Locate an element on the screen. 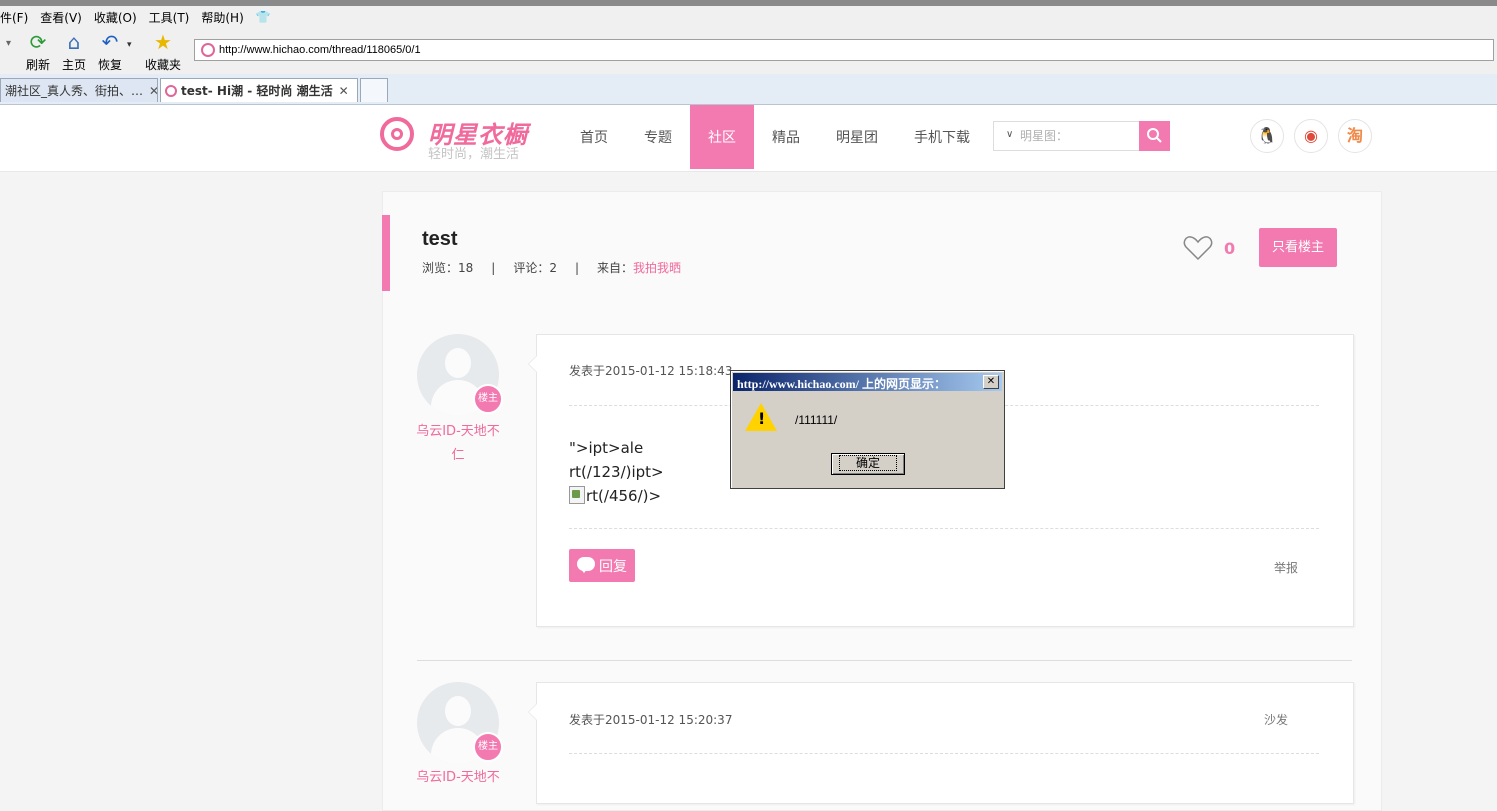  restore-button: ↶ 恢复 is located at coordinates (110, 51).